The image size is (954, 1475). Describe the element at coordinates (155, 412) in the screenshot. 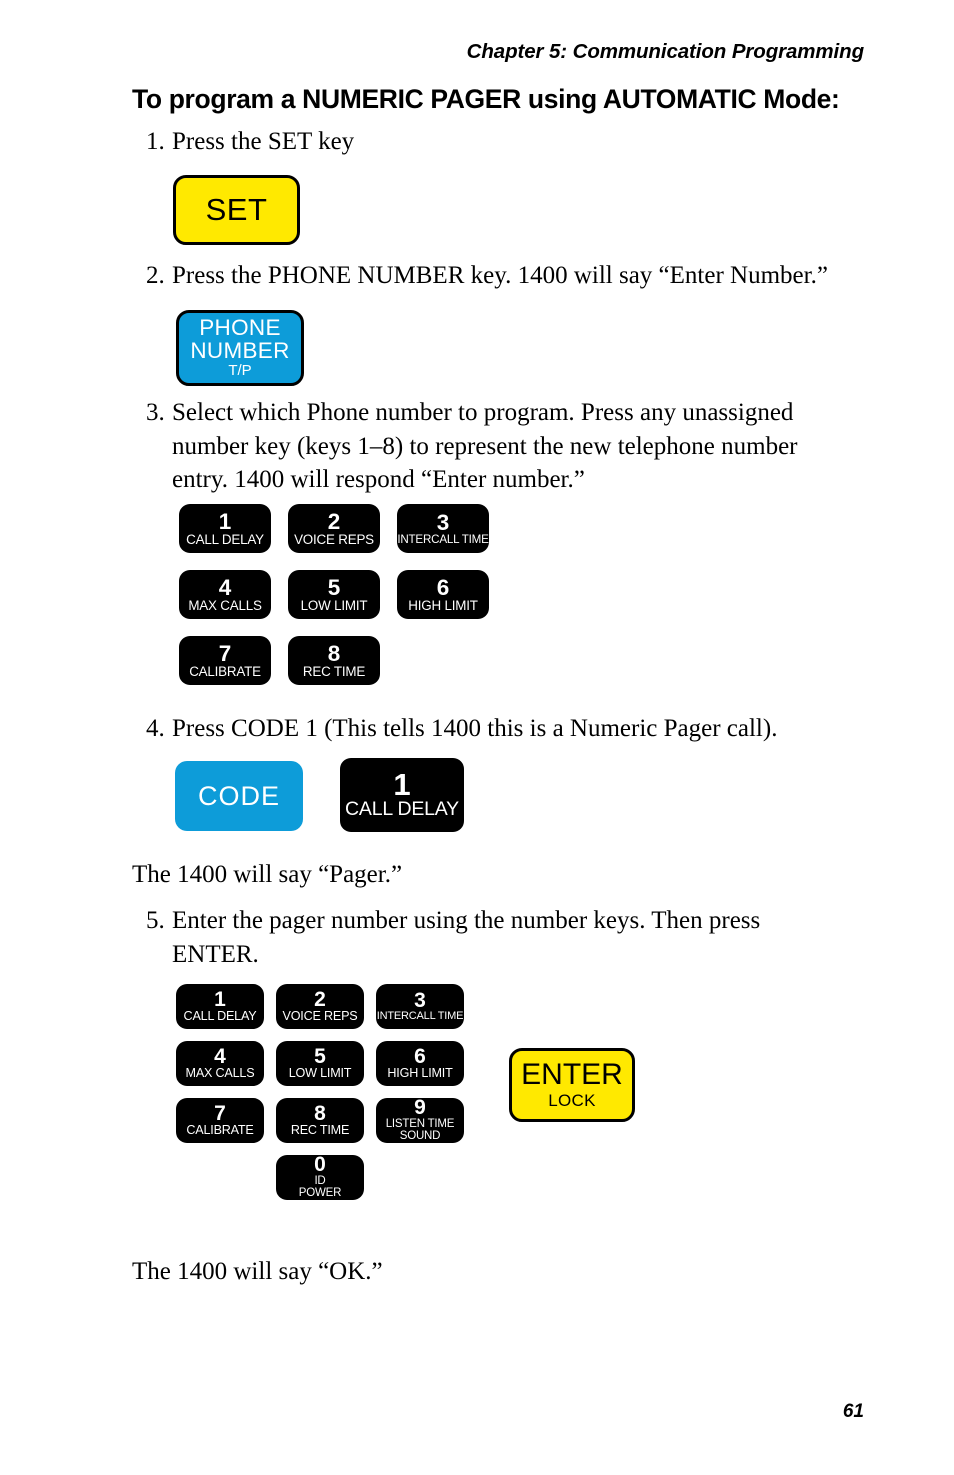

I see `step-3-number: 3.` at that location.